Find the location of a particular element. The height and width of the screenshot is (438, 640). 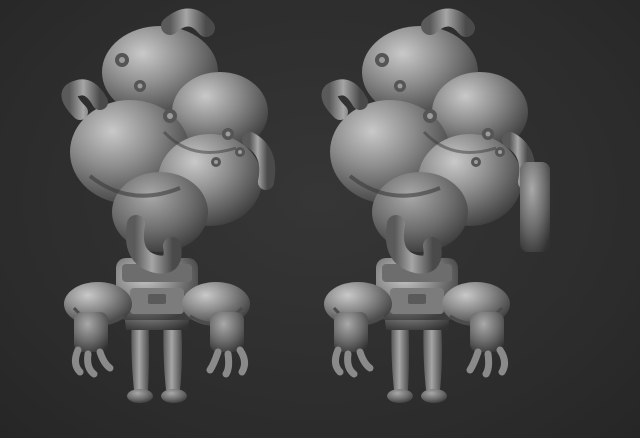

backpack-side is located at coordinates (535, 207).